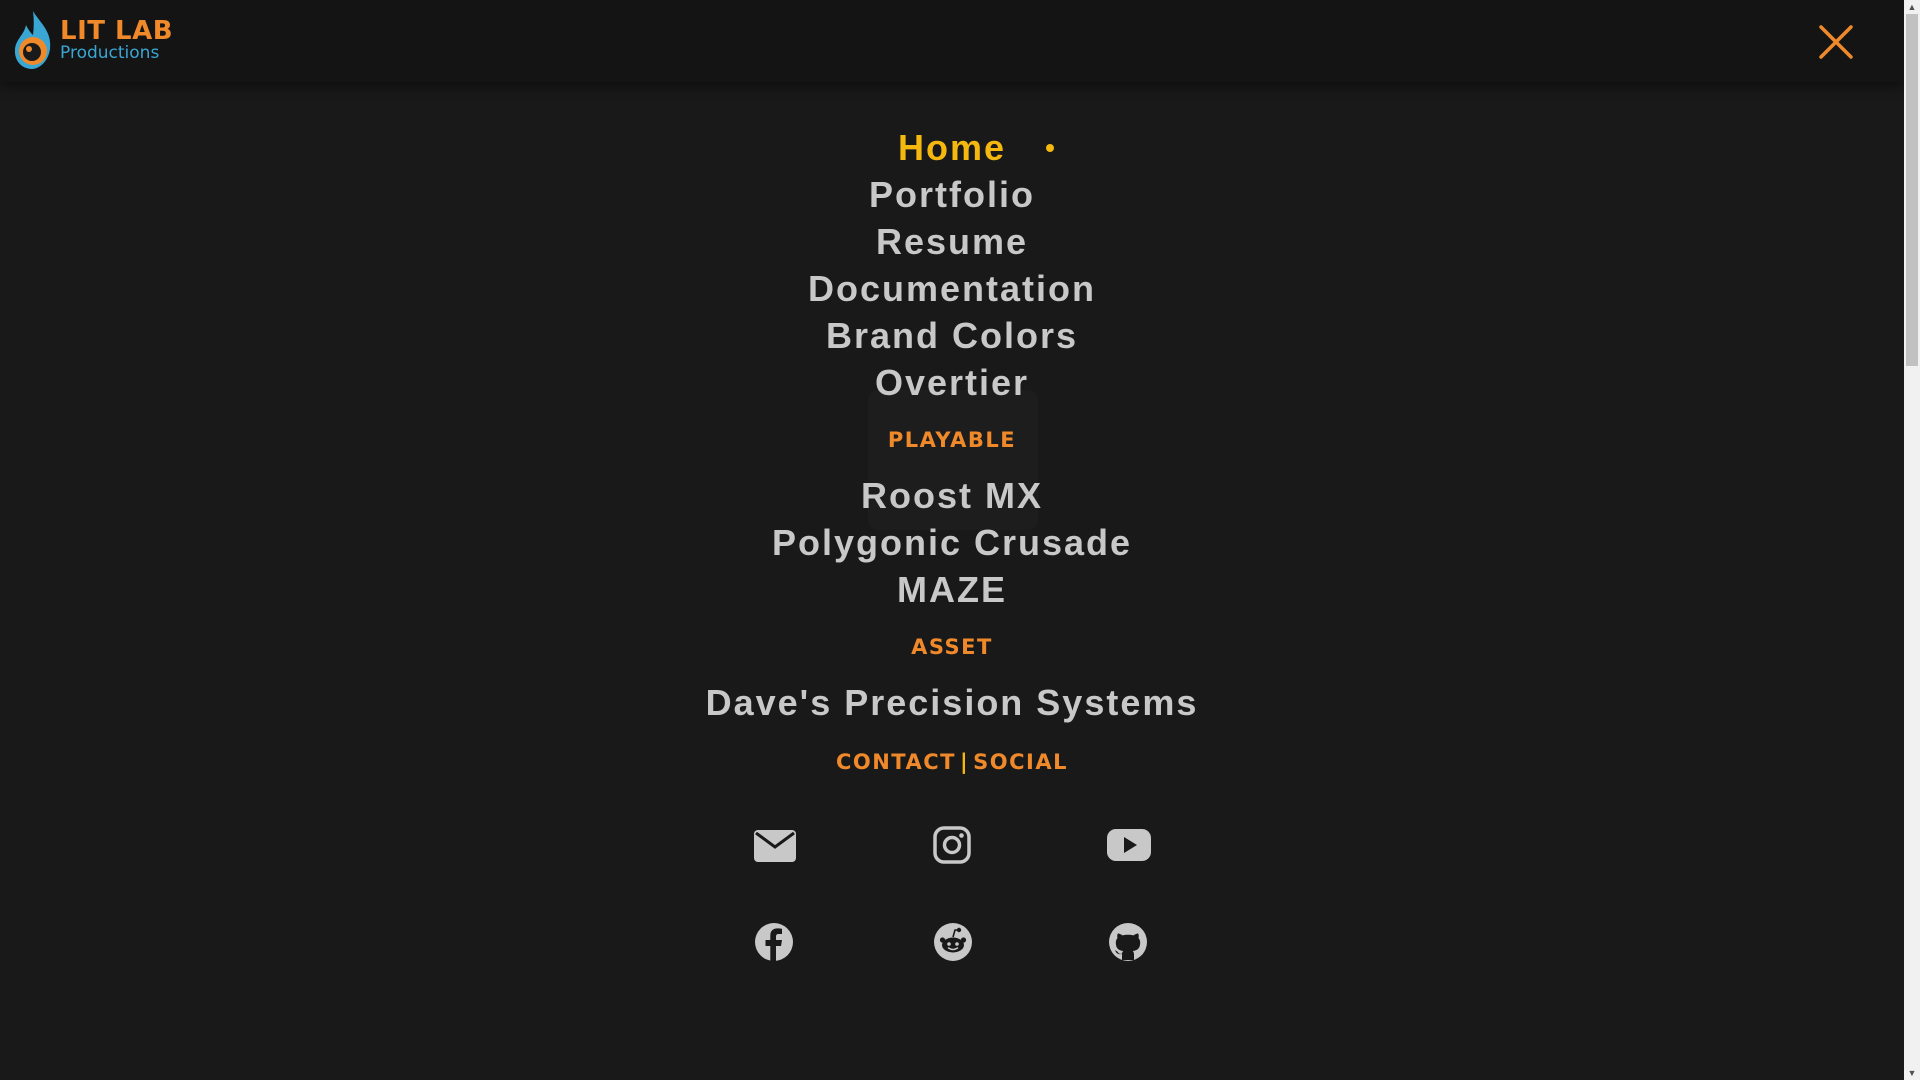 The image size is (1920, 1080). Describe the element at coordinates (32, 40) in the screenshot. I see `flame-logo-icon` at that location.